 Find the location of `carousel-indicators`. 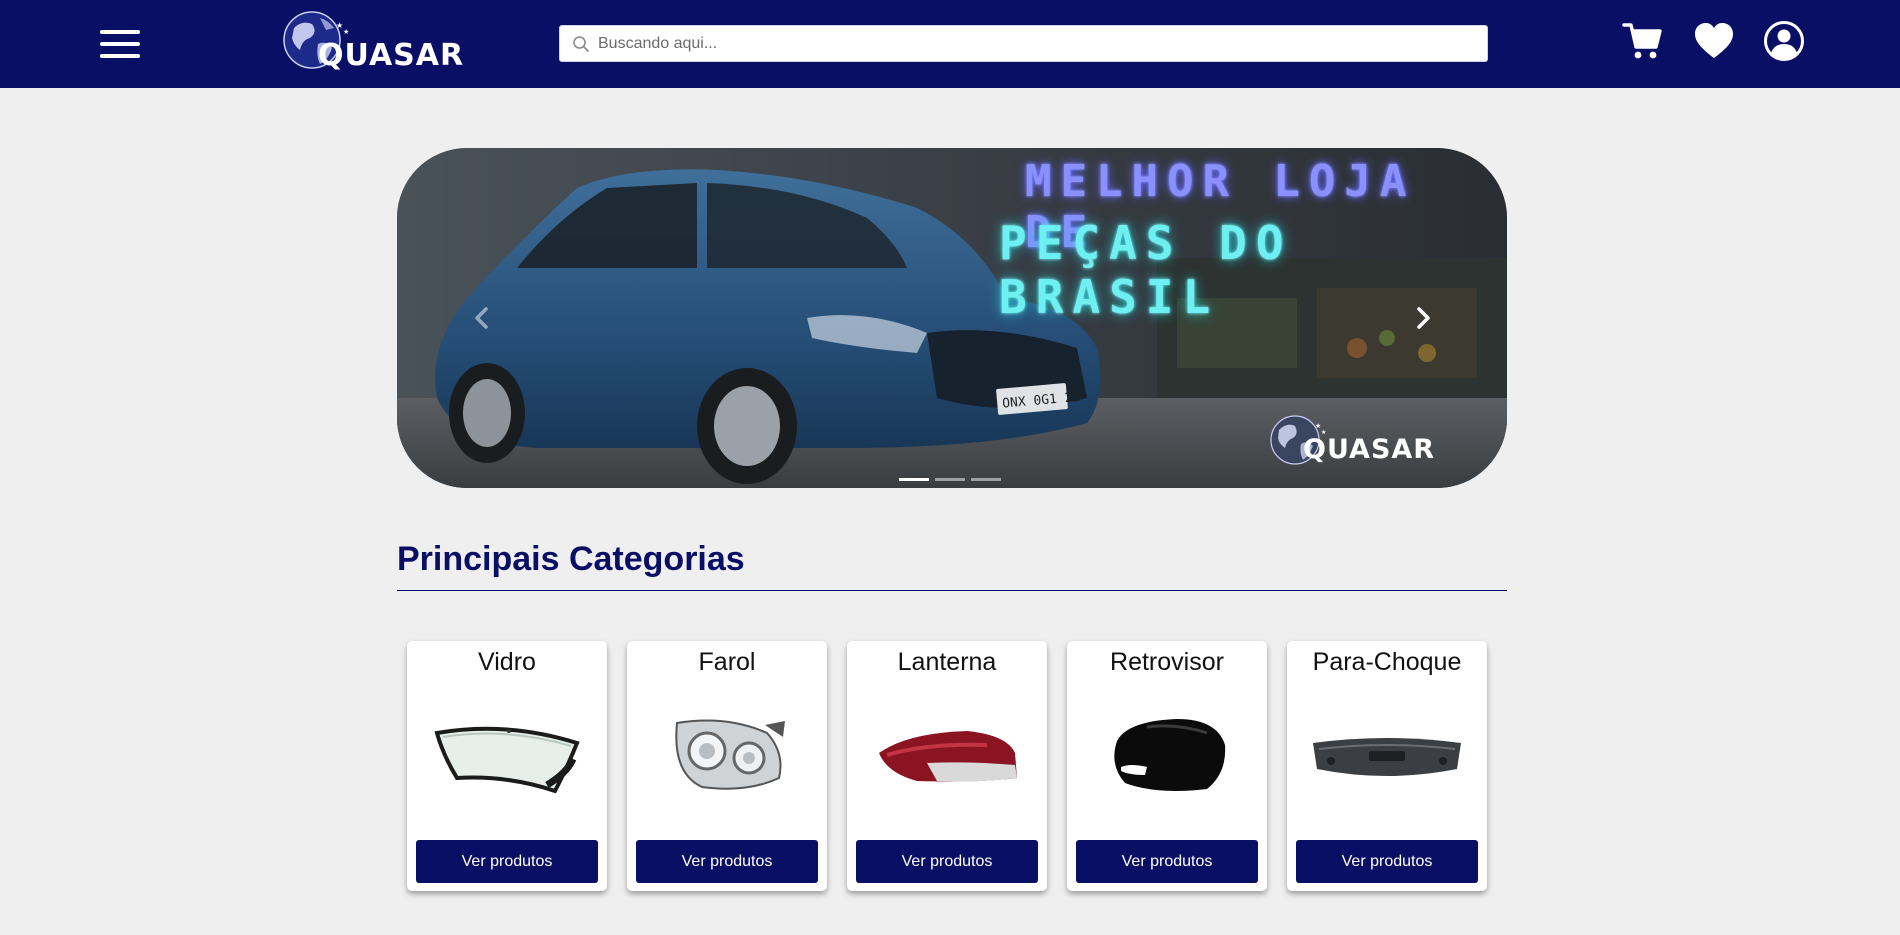

carousel-indicators is located at coordinates (951, 480).